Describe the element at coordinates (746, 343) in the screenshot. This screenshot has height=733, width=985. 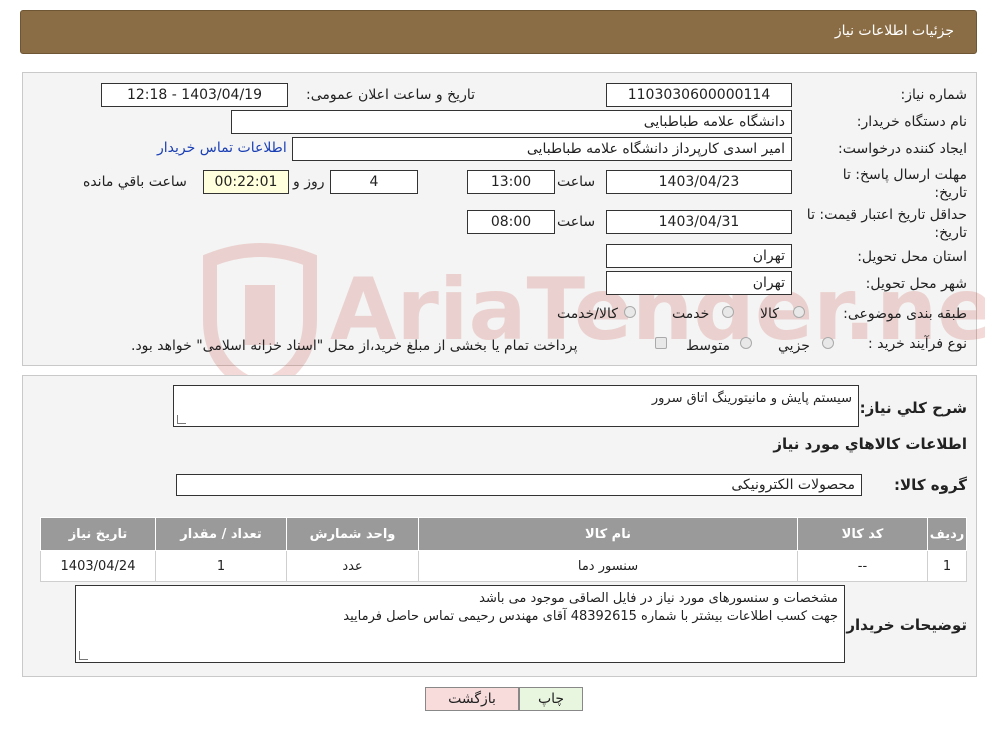
I see `process-radio-medium` at that location.